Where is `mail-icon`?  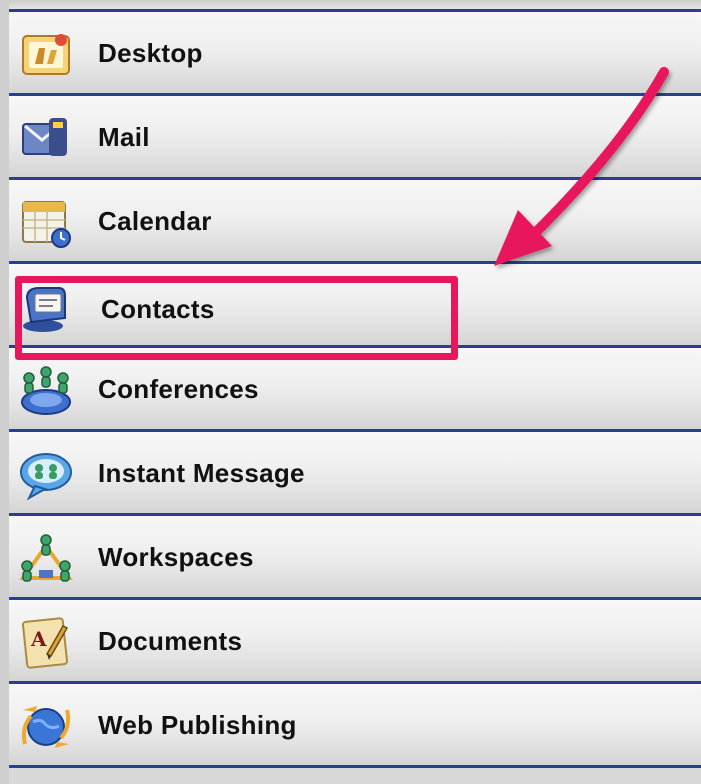
mail-icon is located at coordinates (46, 139).